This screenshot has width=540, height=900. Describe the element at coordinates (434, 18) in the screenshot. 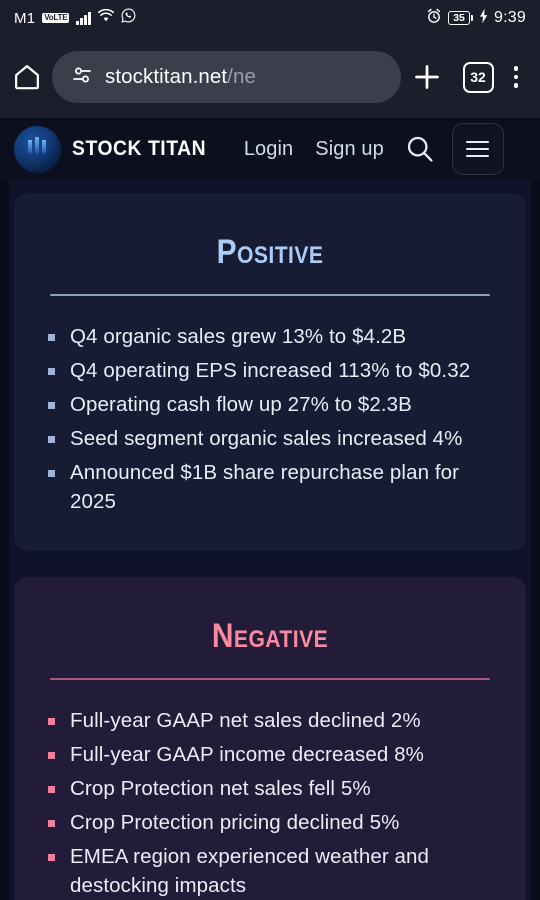

I see `alarm-clock-icon` at that location.